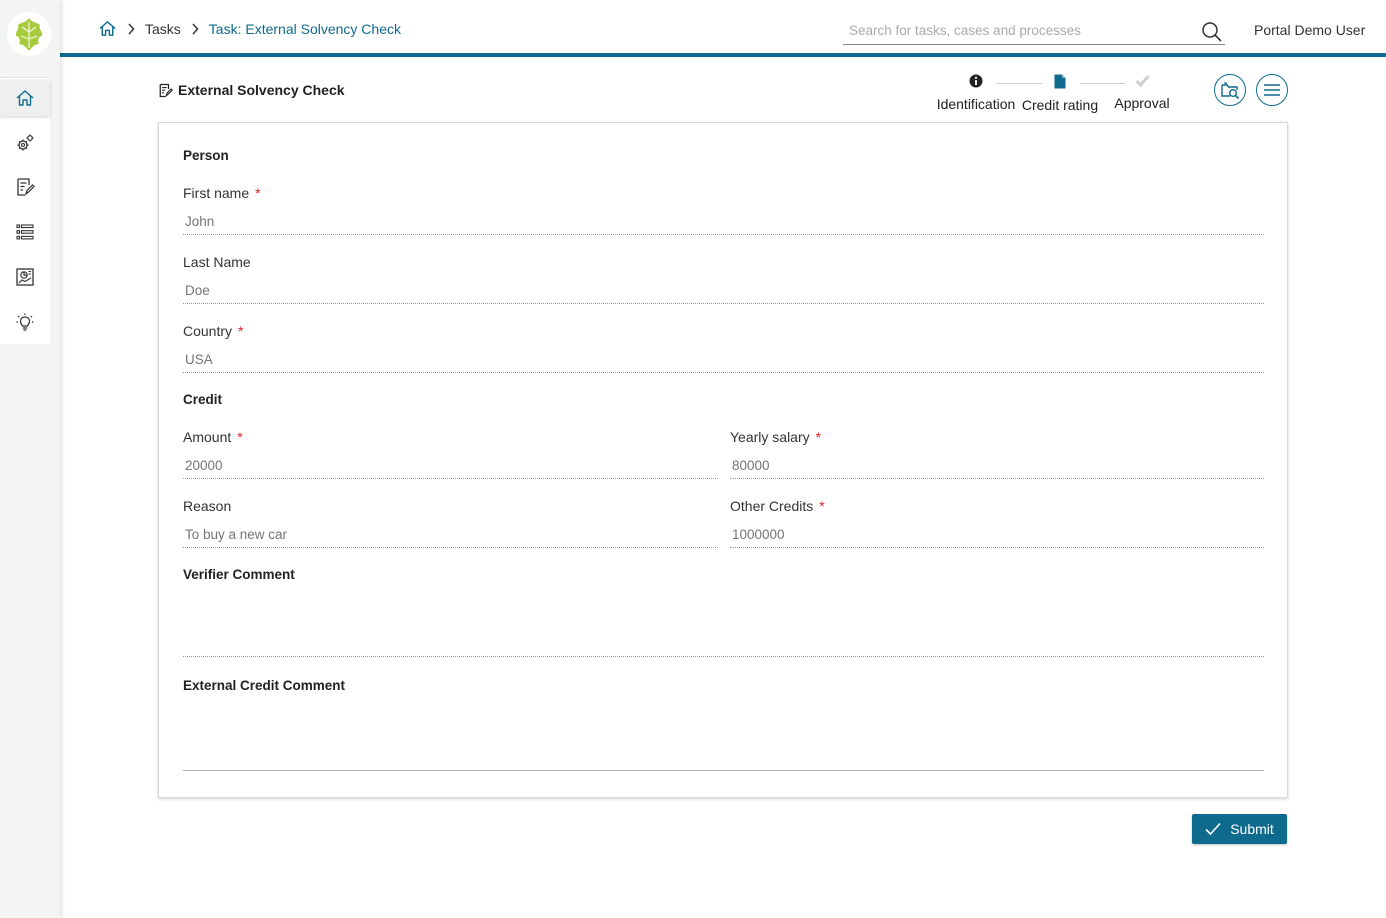 This screenshot has height=918, width=1386. I want to click on step-identification: Identification, so click(976, 93).